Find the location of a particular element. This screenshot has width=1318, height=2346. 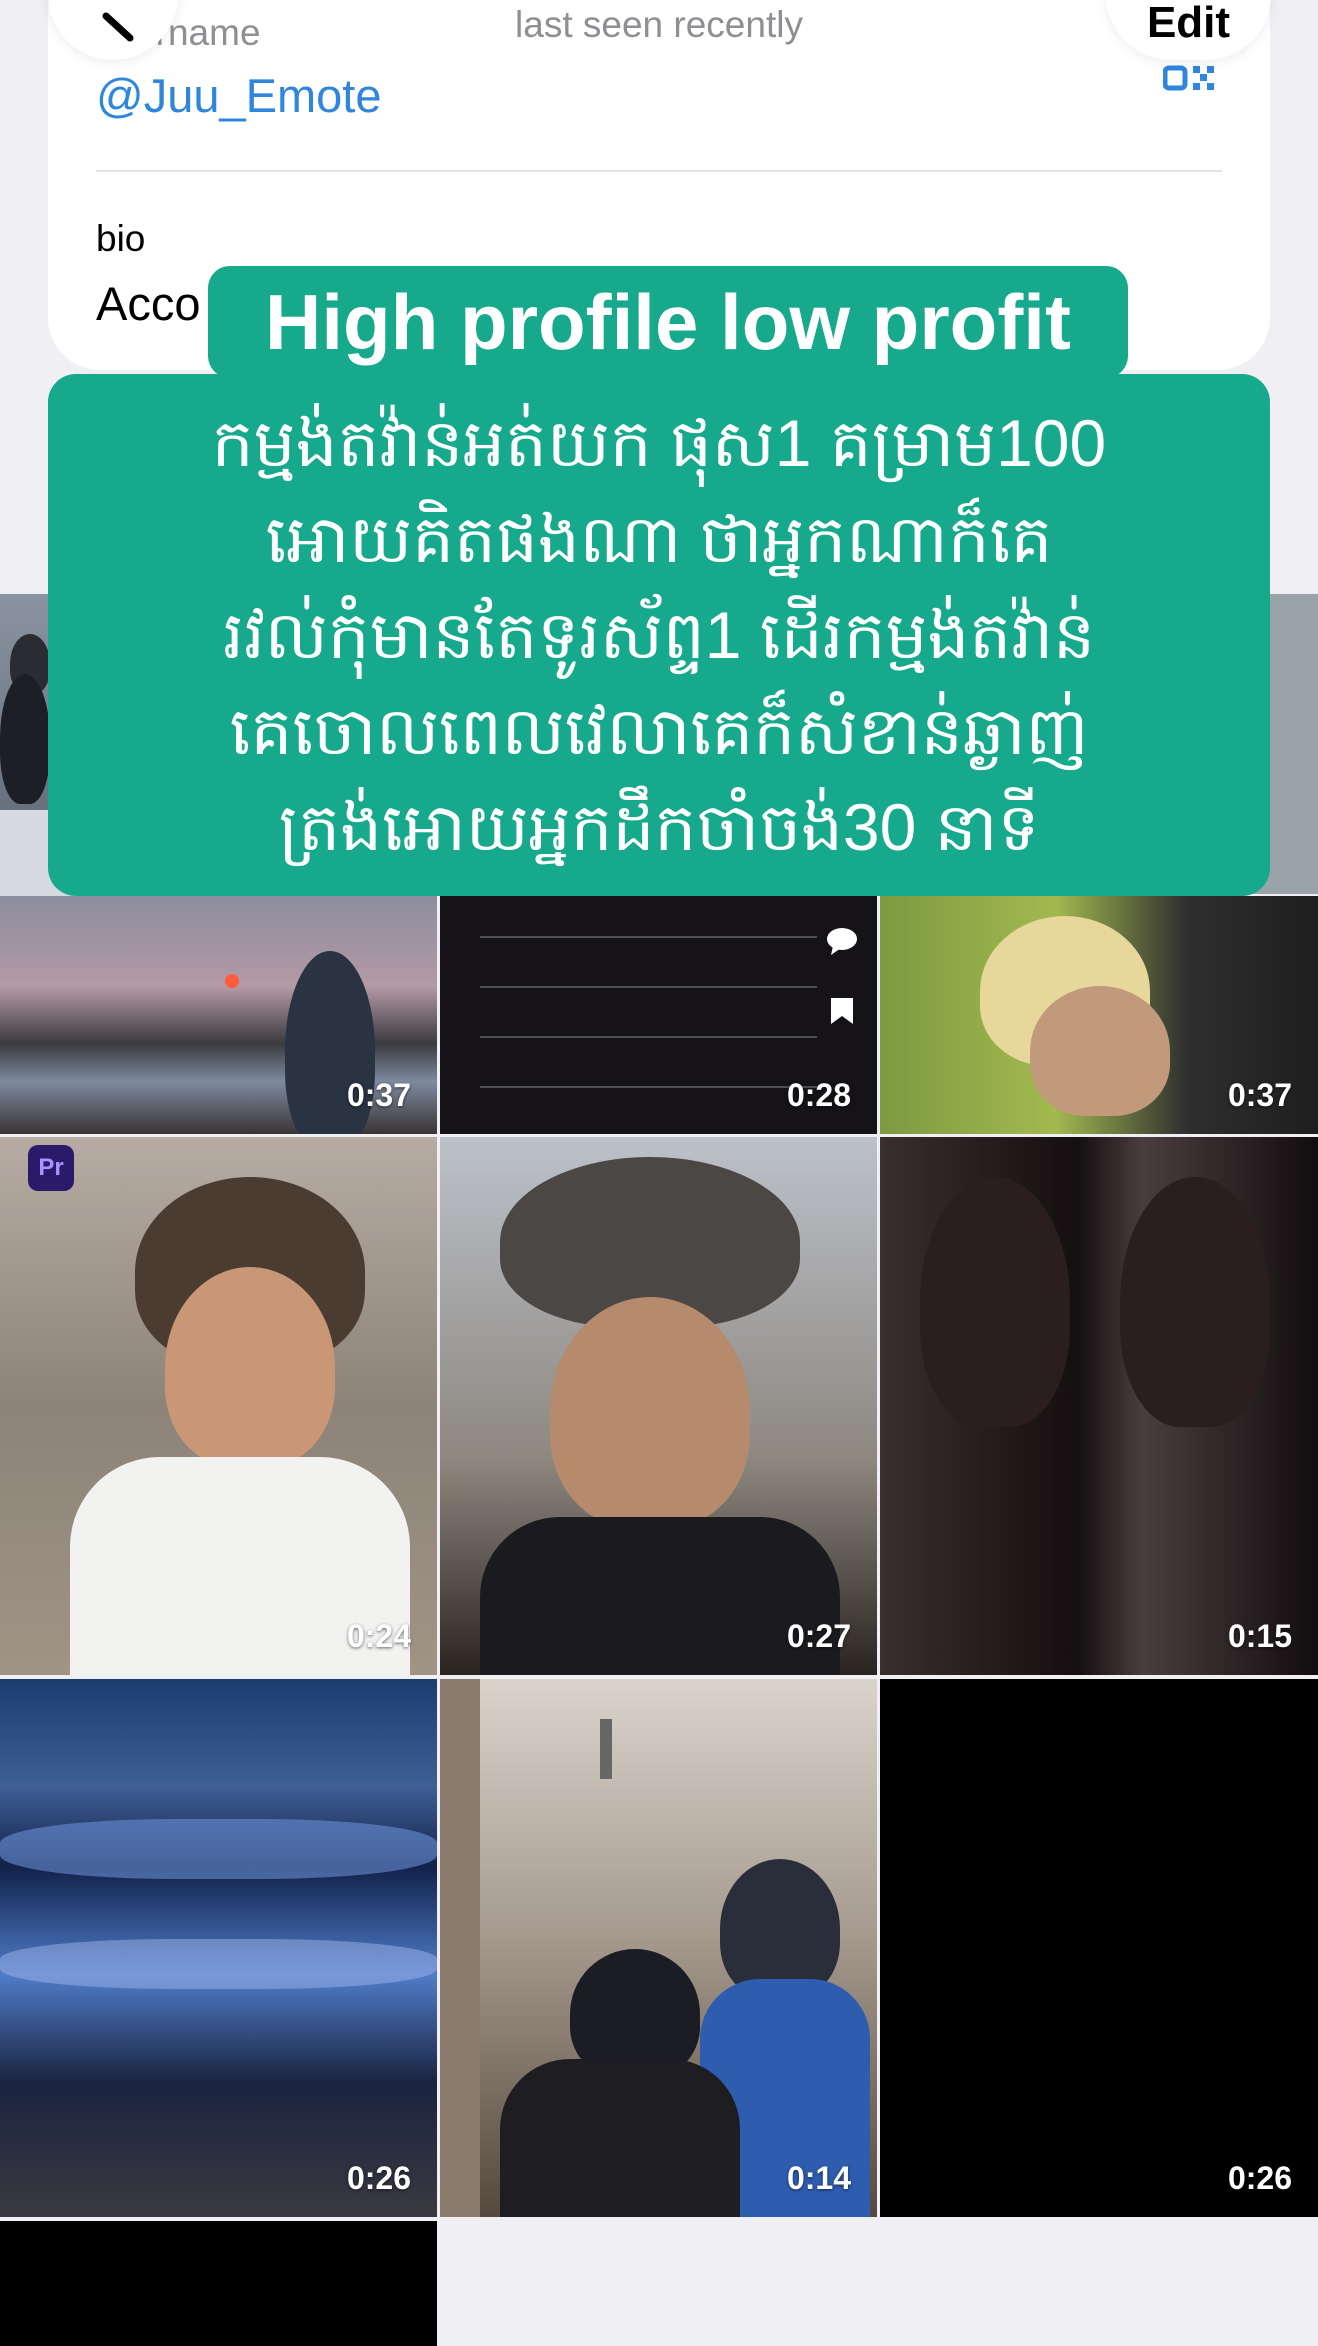

ceiling-lamp is located at coordinates (606, 1749).